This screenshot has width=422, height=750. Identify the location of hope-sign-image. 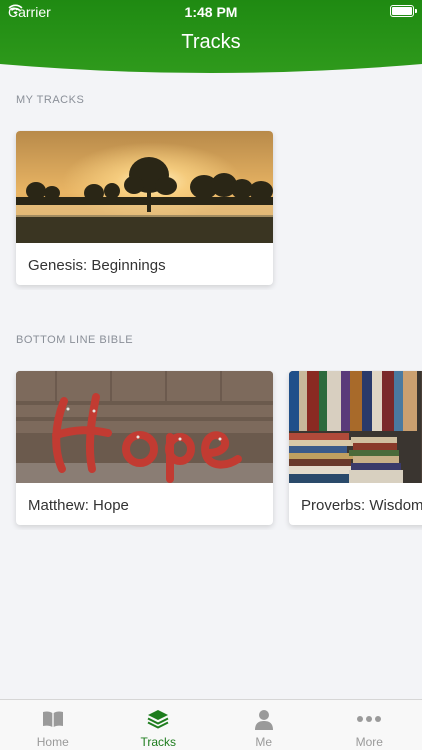
(144, 427).